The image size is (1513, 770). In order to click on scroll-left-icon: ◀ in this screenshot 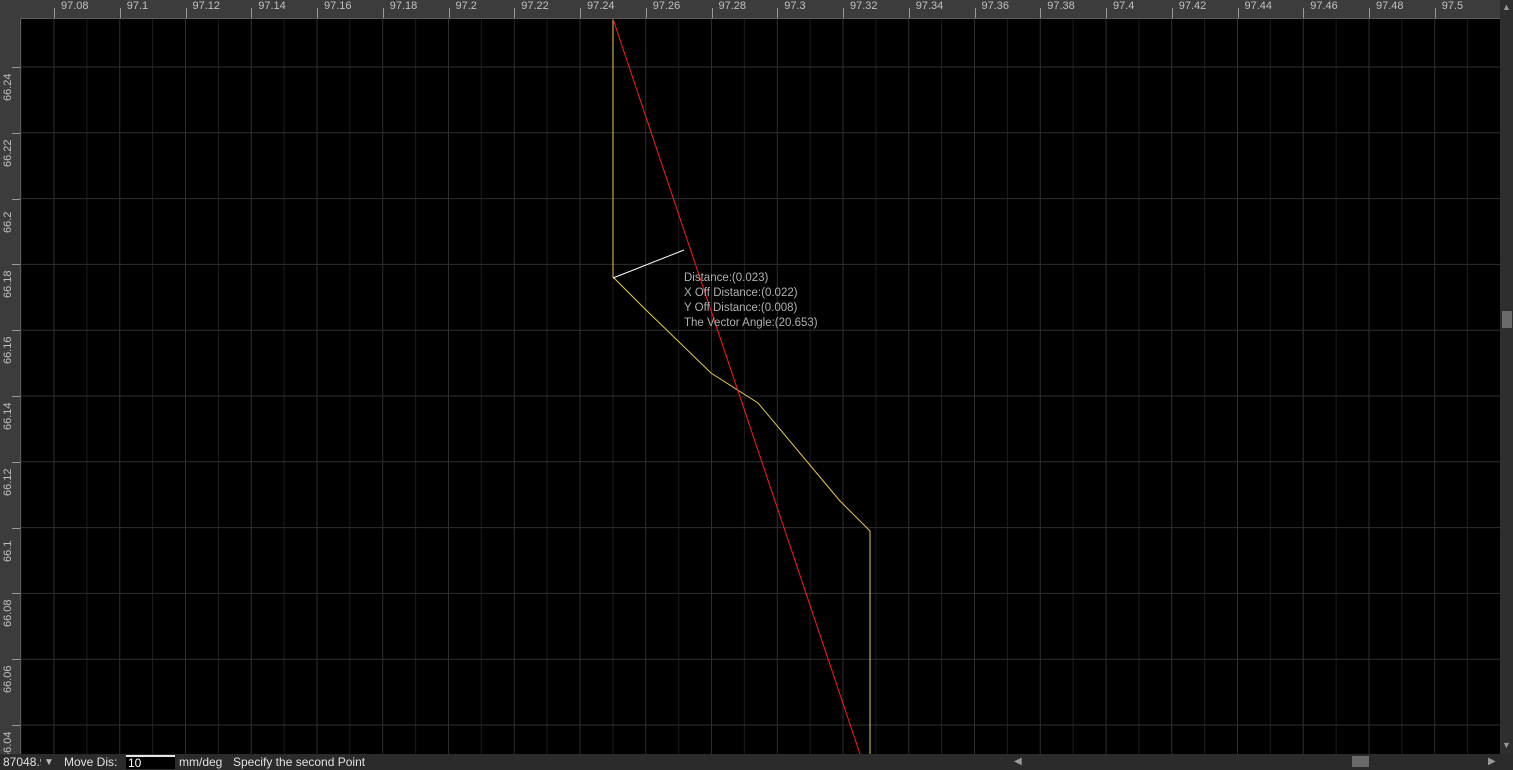, I will do `click(1018, 761)`.